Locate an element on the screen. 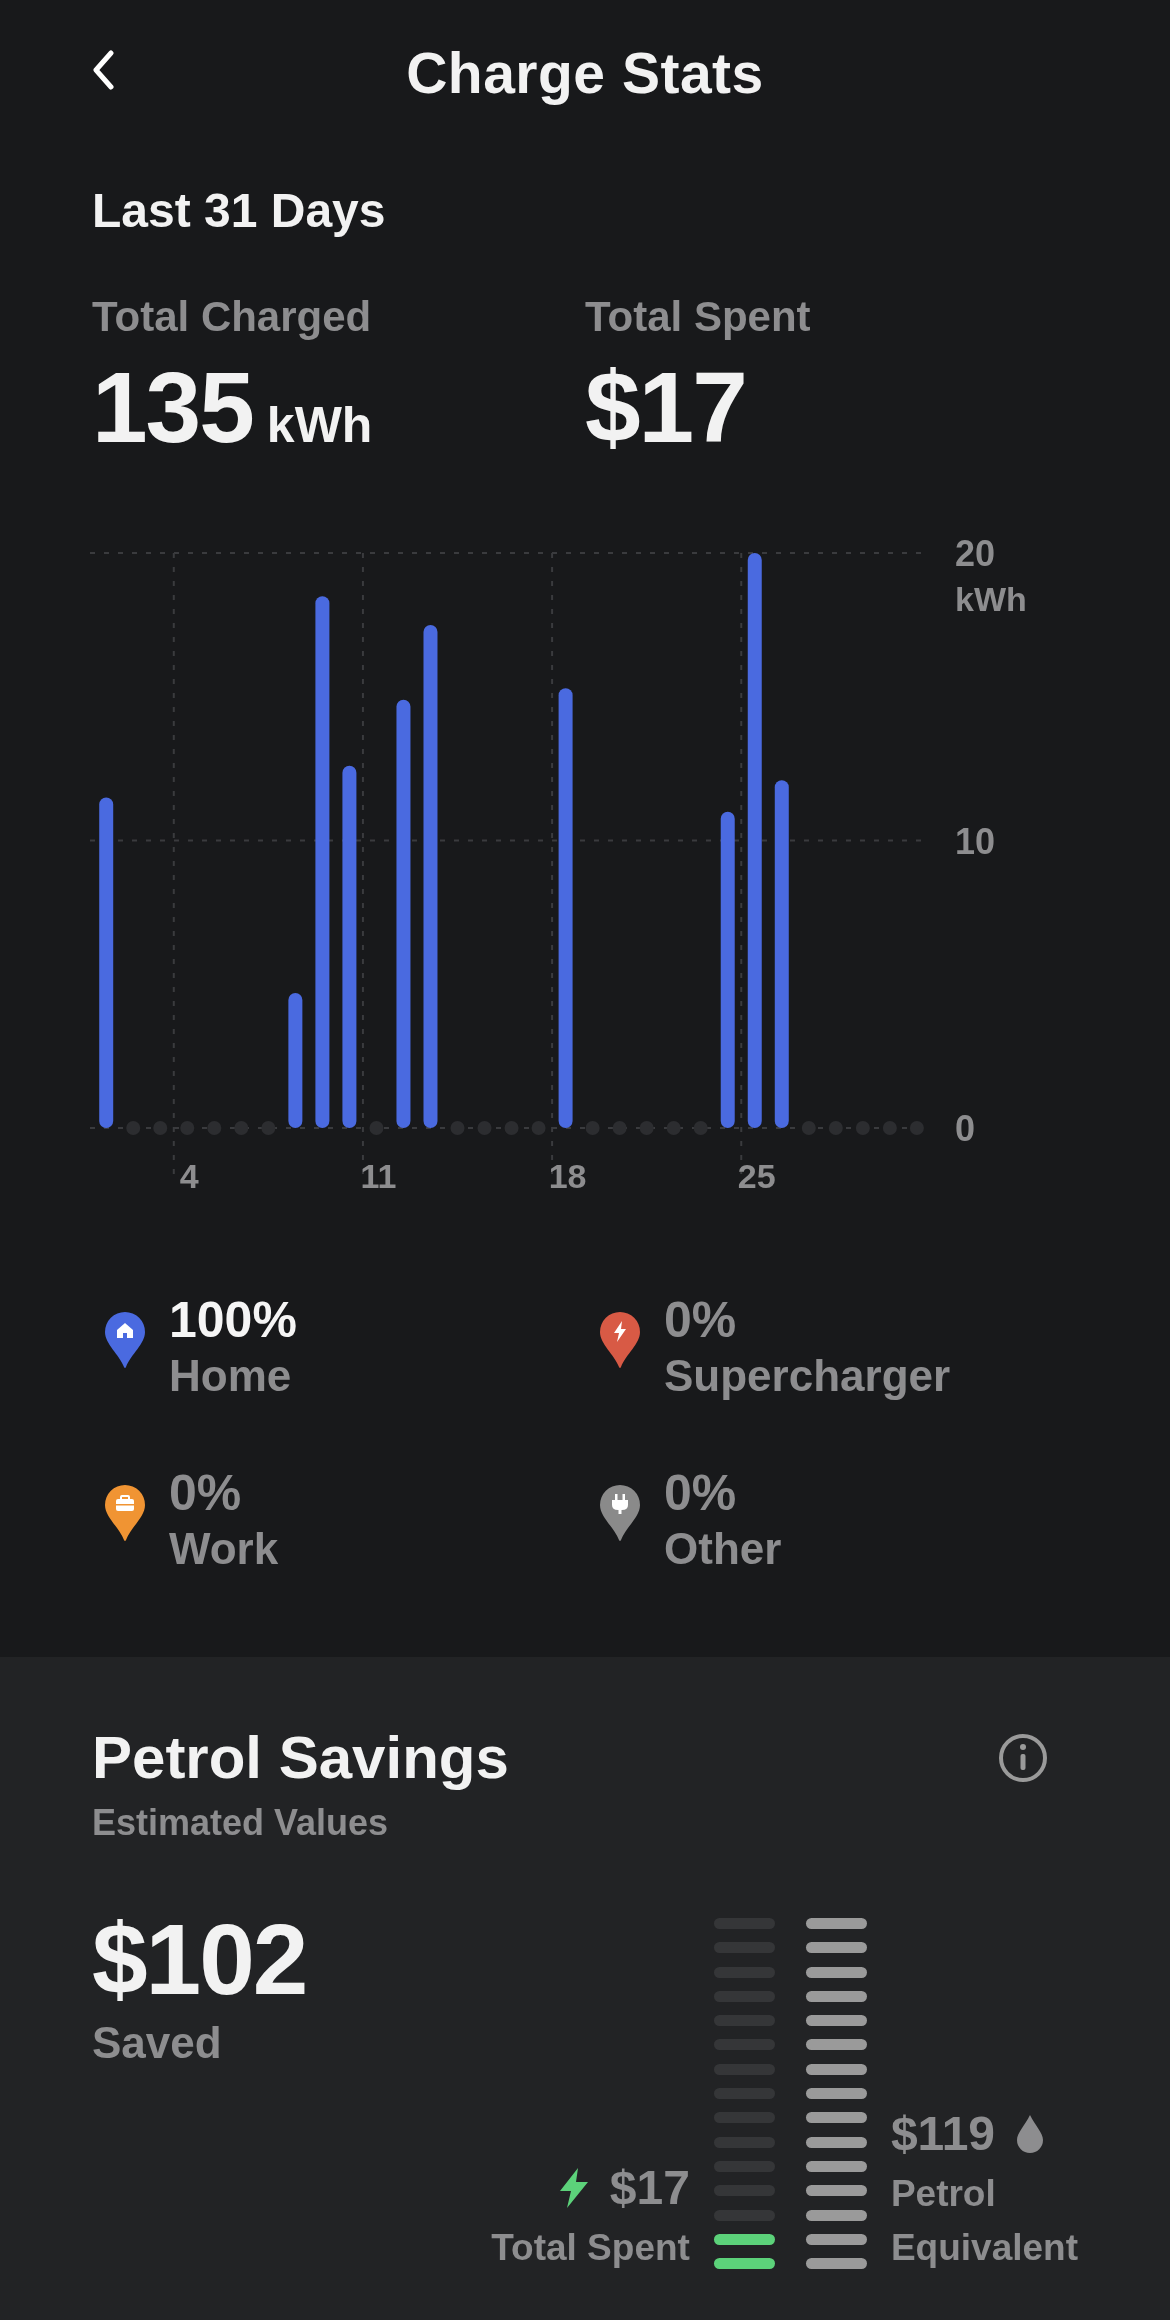 The height and width of the screenshot is (2320, 1170). total-label: Total Spent is located at coordinates (698, 317).